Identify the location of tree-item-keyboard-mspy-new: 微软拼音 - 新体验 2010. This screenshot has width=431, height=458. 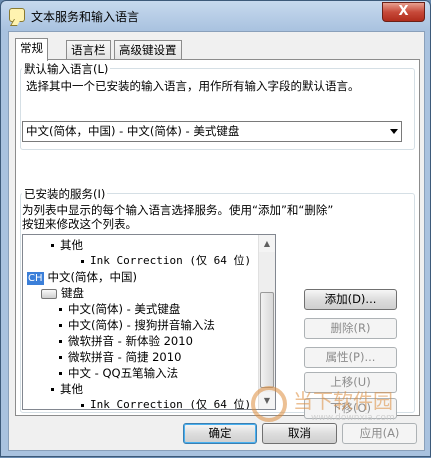
(126, 341).